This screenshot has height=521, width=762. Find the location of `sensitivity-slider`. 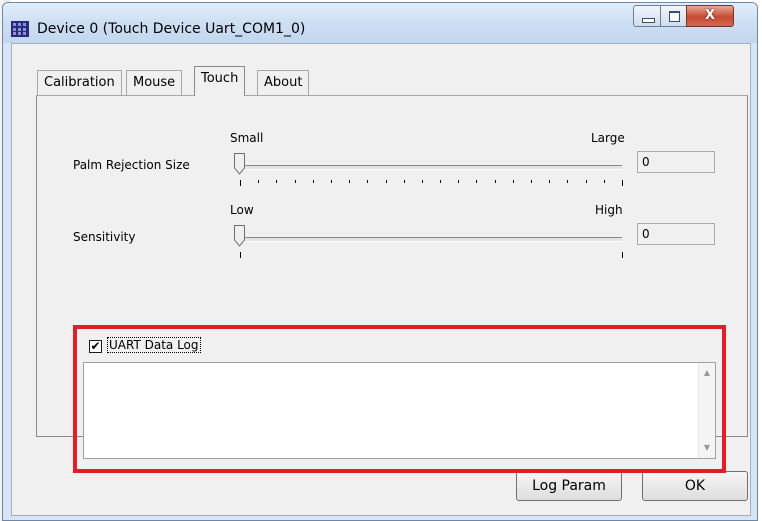

sensitivity-slider is located at coordinates (431, 238).